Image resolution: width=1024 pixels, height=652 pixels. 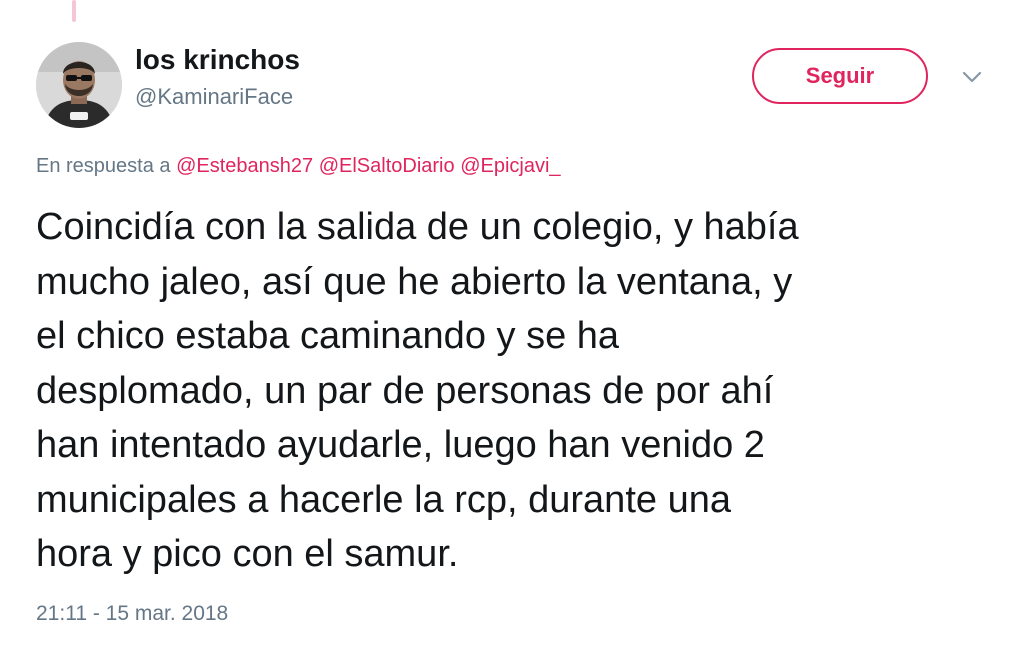 I want to click on mention-link: @Estebansh27, so click(x=244, y=166).